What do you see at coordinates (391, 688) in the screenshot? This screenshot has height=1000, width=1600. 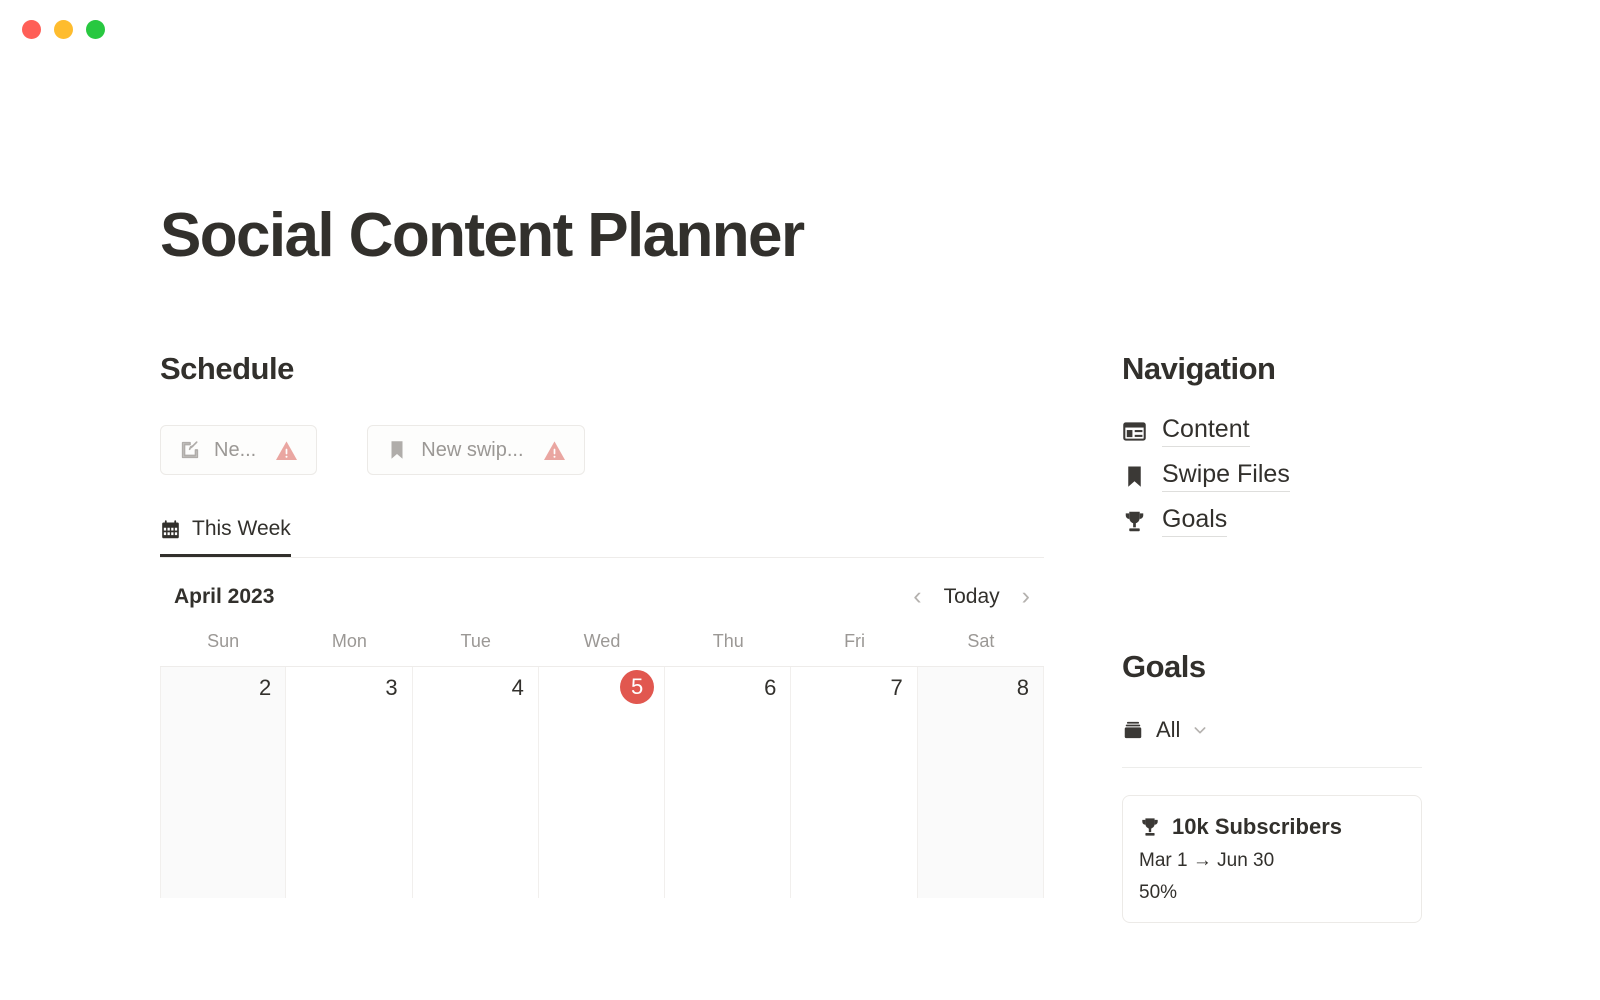 I see `calendar-day-number: 3` at bounding box center [391, 688].